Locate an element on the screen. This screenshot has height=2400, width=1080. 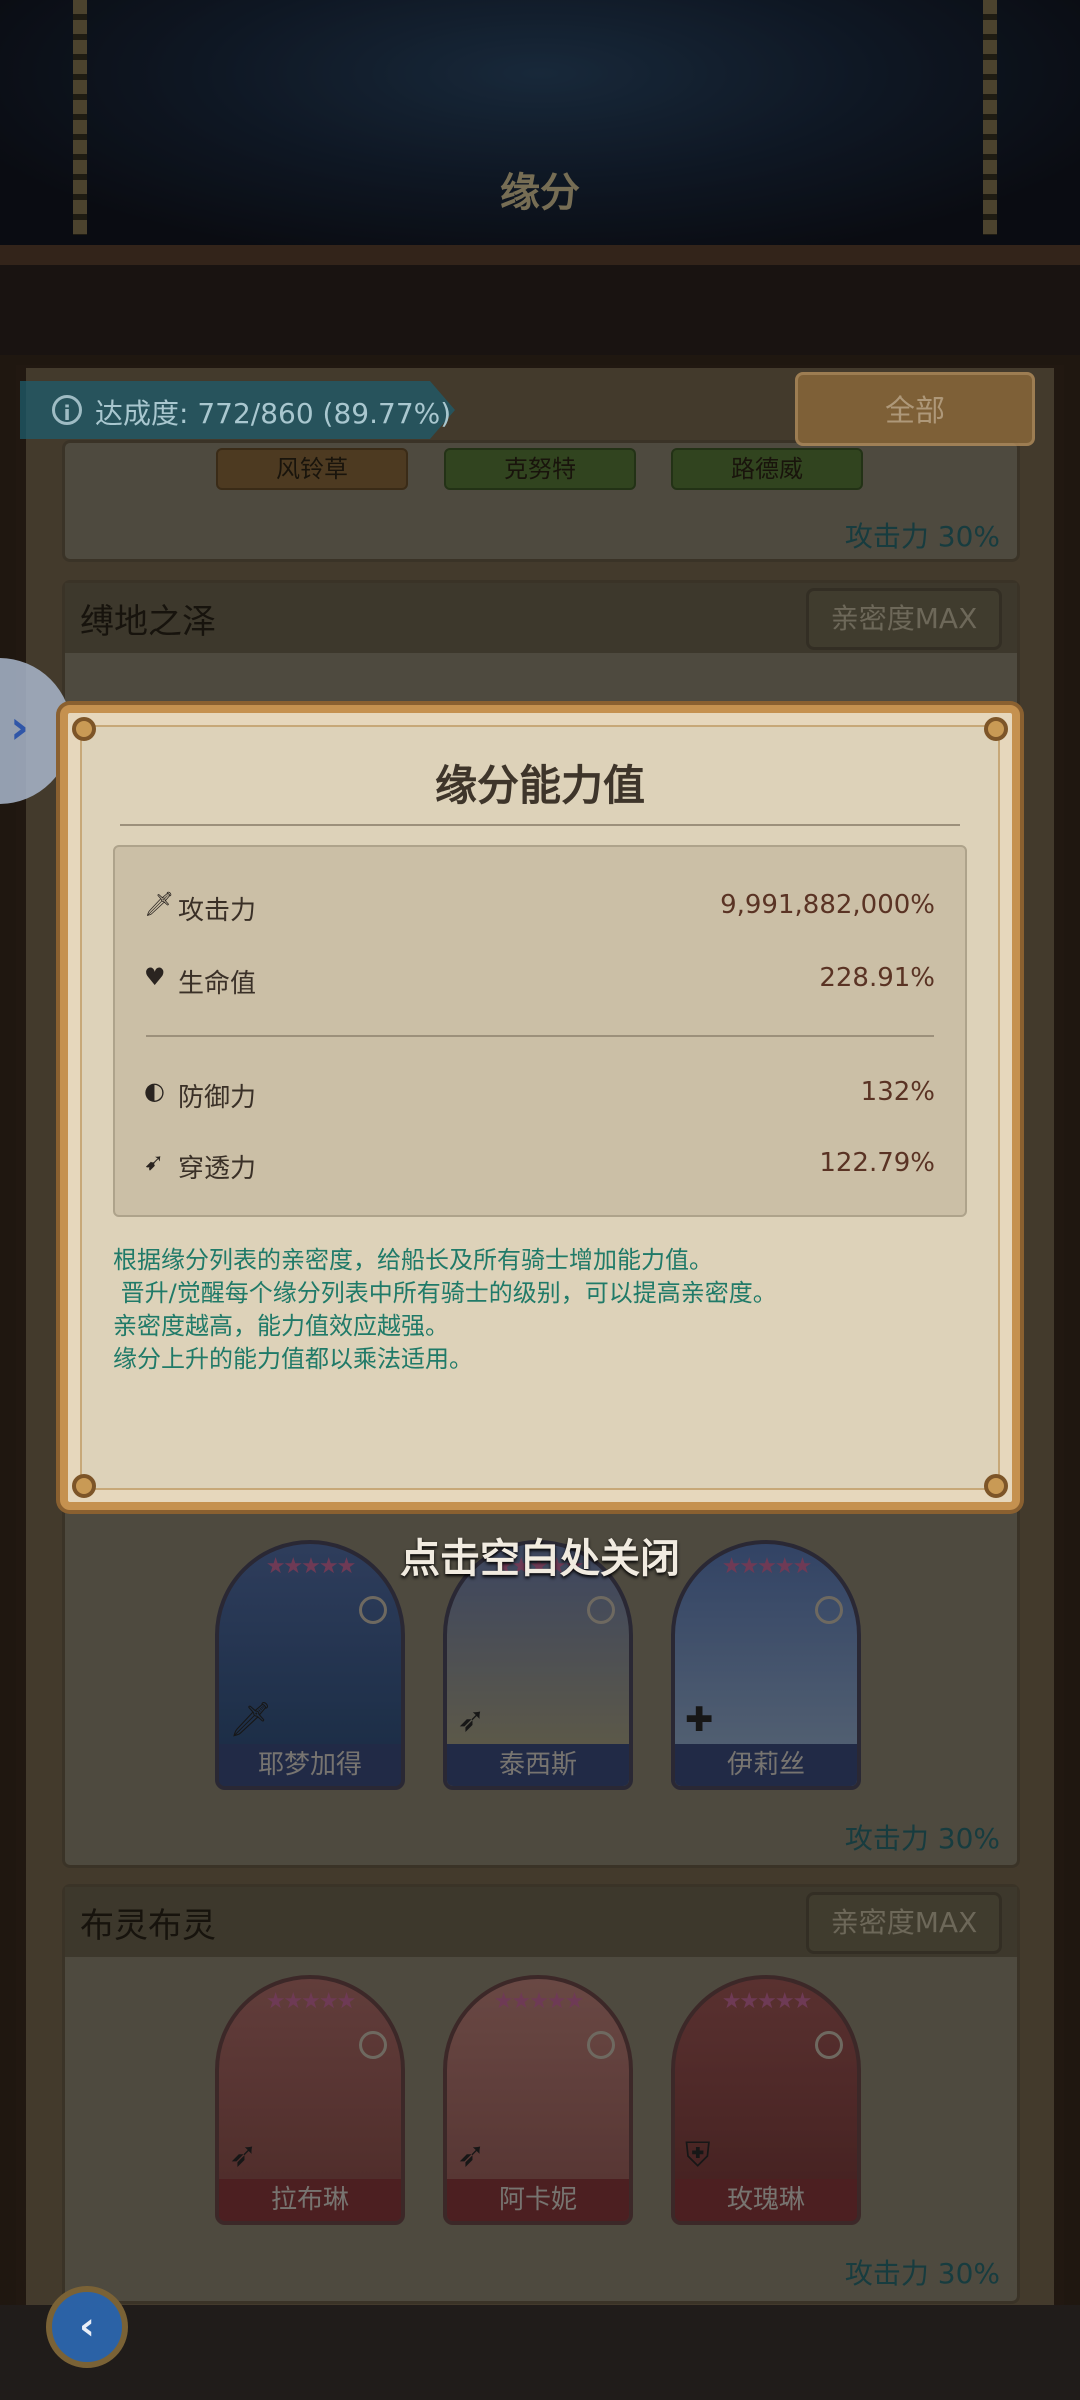
description-line: 晋升/觉醒每个缘分列表中所有骑士的级别，可以提高亲密度。 is located at coordinates (445, 1293).